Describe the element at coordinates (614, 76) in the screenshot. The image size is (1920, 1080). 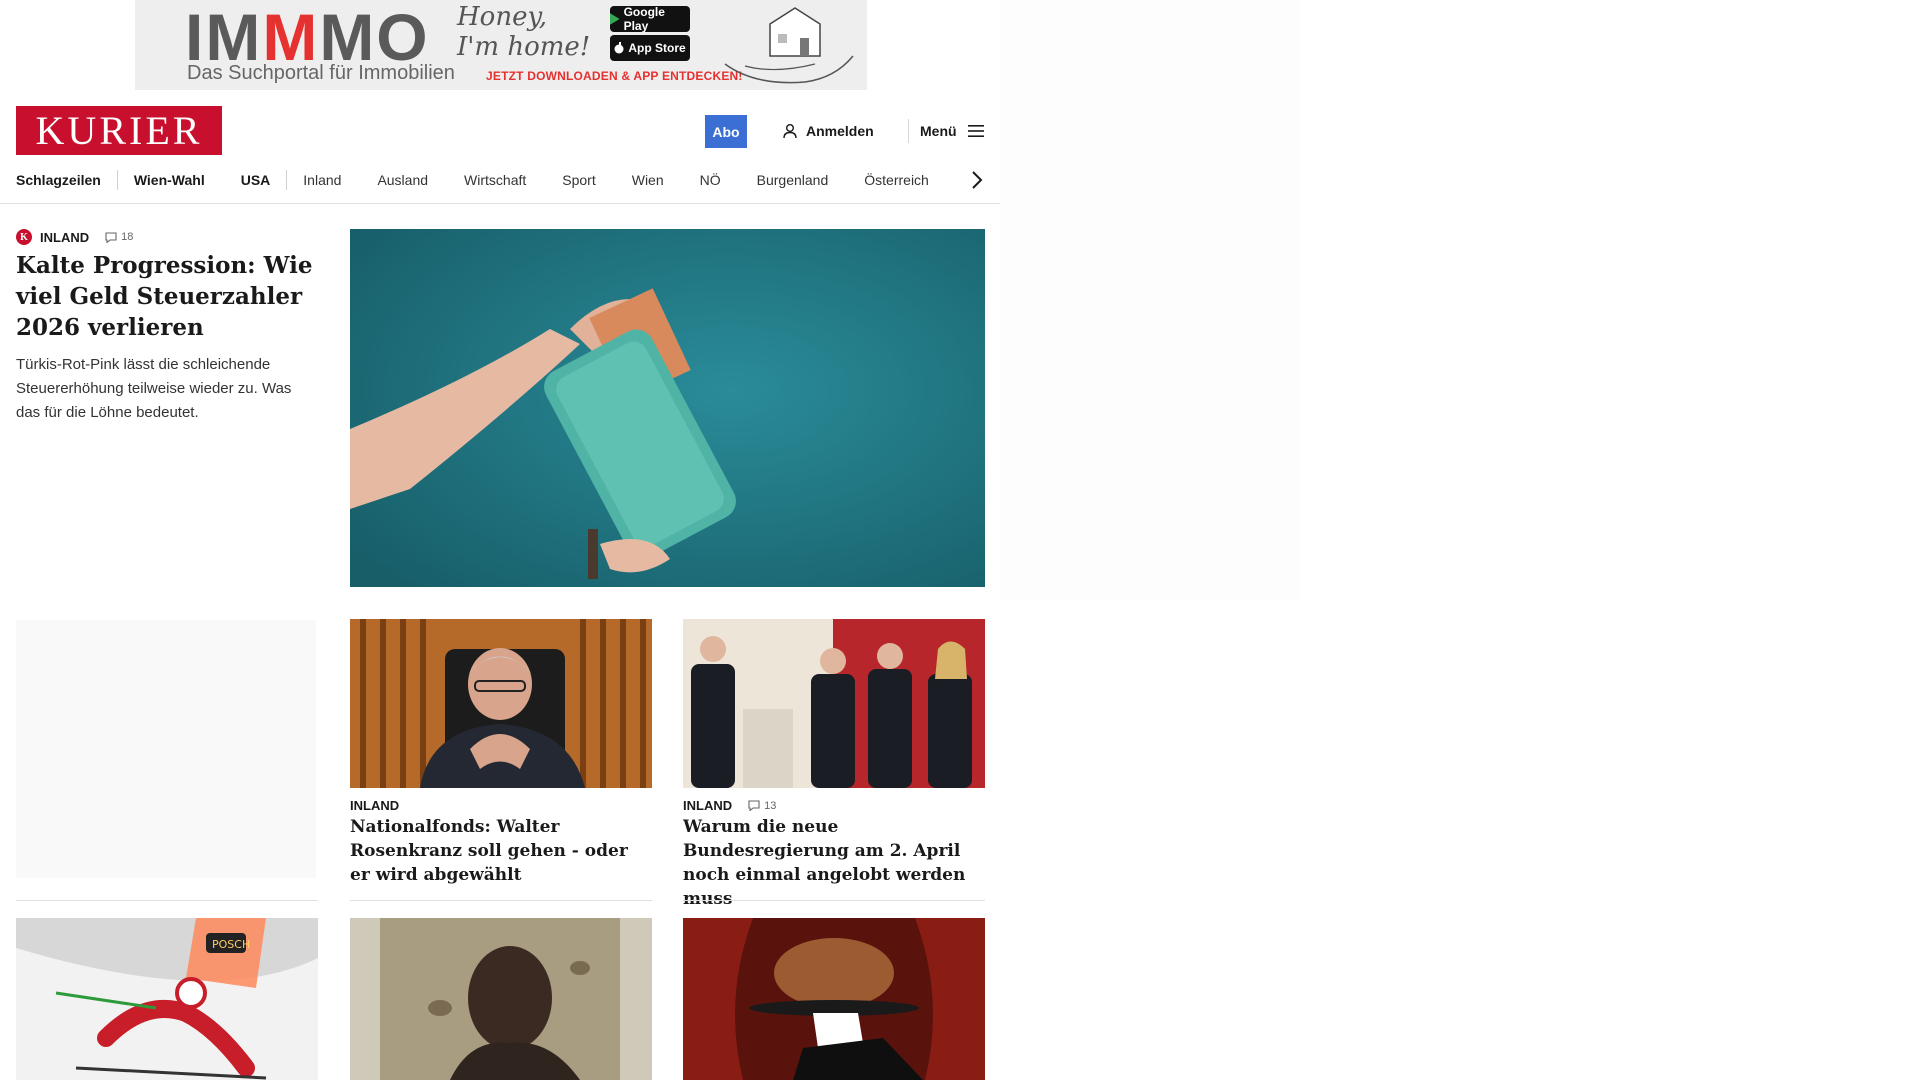
I see `ad-cta: JETZT DOWNLOADEN & APP ENTDECKEN!` at that location.